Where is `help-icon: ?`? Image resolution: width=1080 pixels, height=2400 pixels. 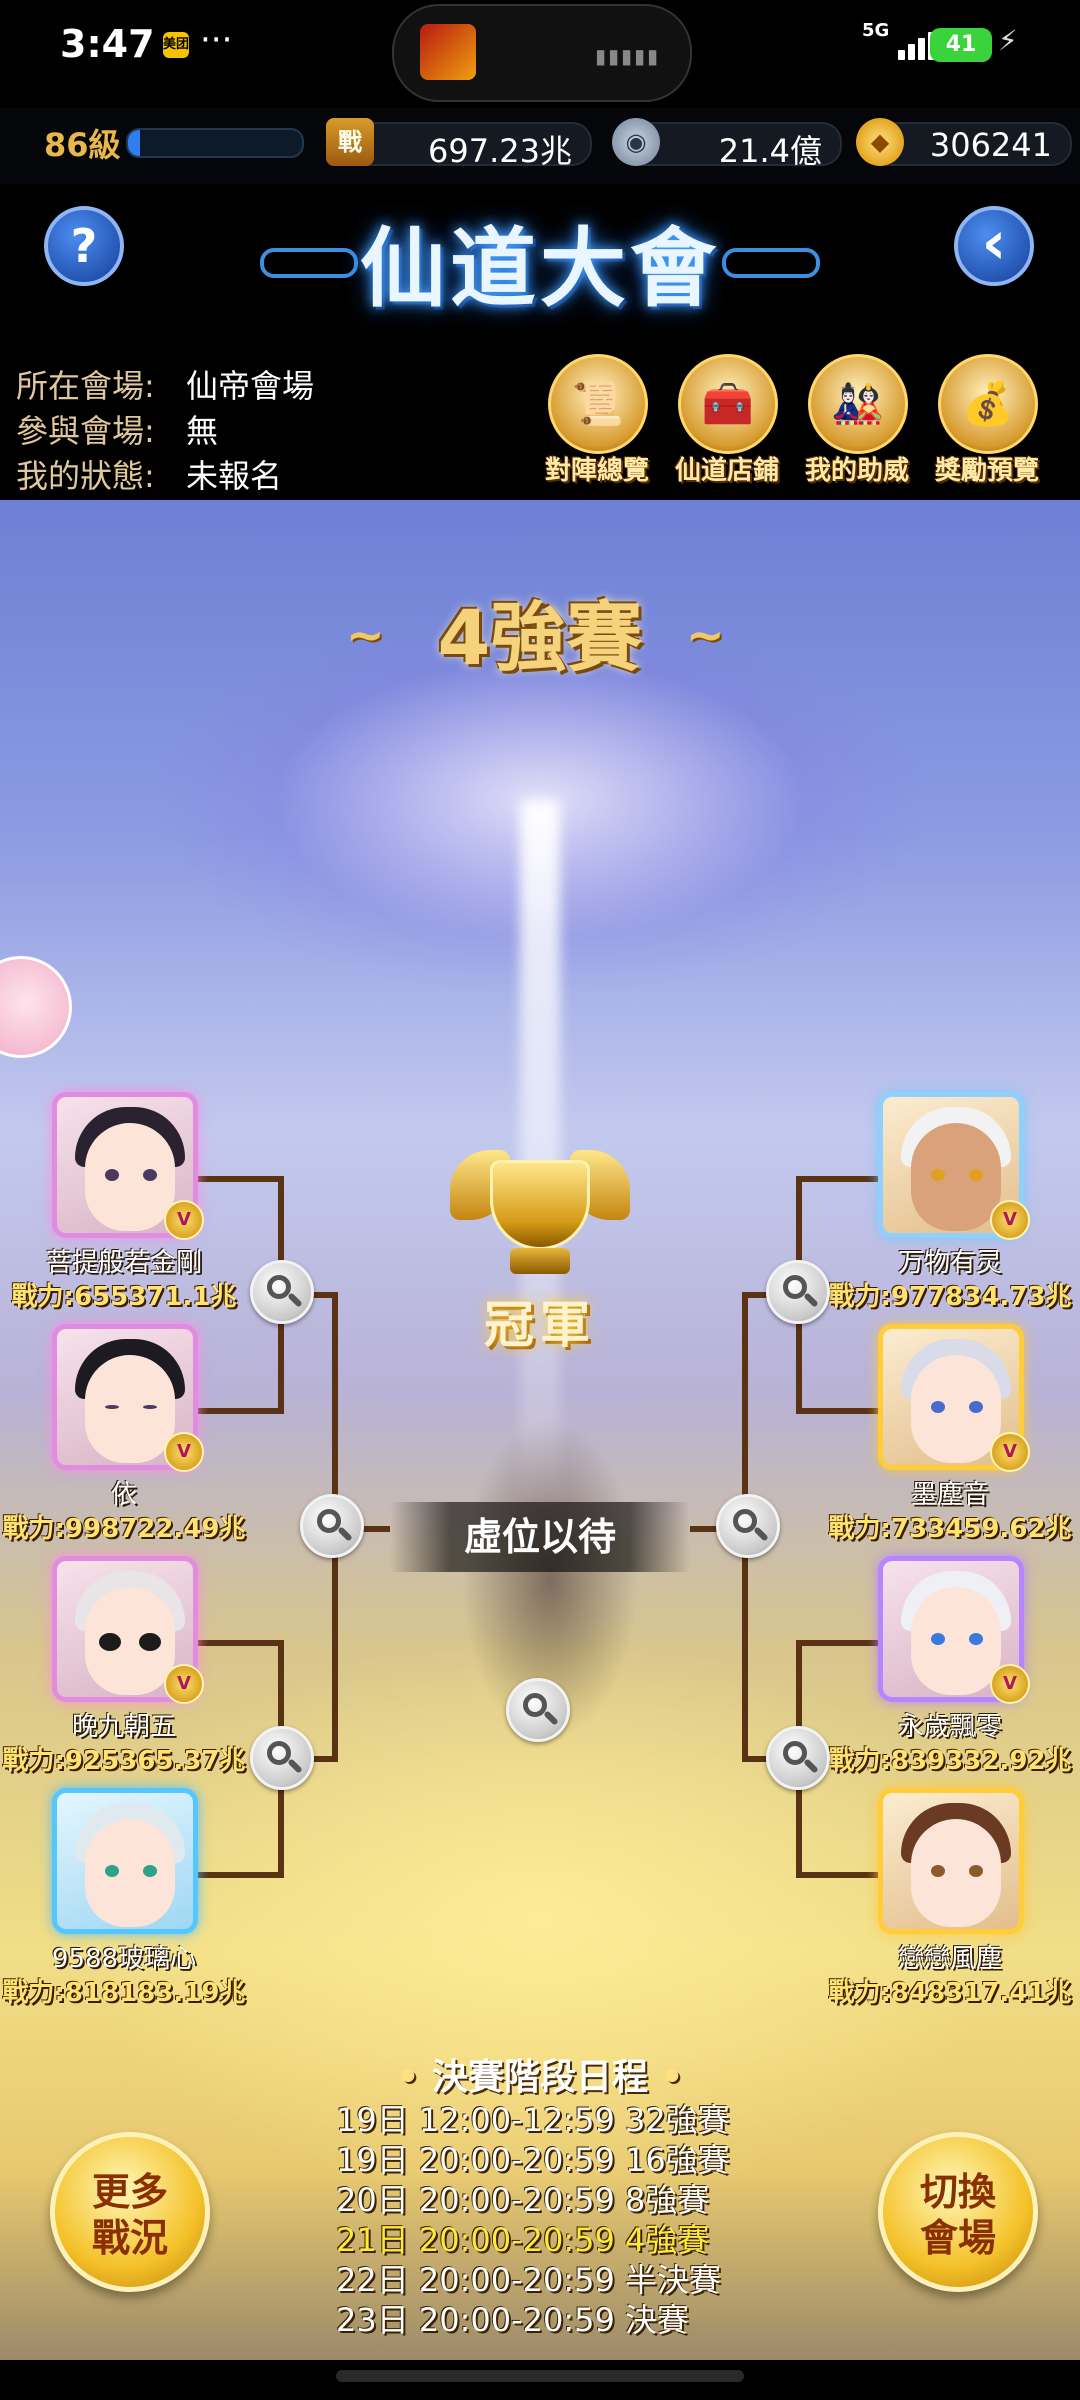 help-icon: ? is located at coordinates (84, 246).